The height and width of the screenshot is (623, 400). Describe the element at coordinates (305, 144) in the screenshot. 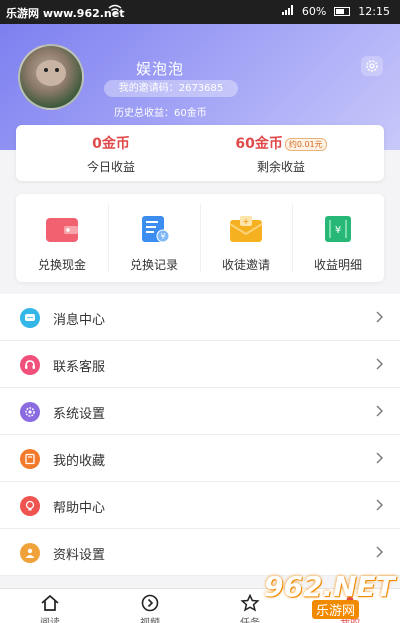

I see `remaining-earnings-badge: 约0.01元` at that location.